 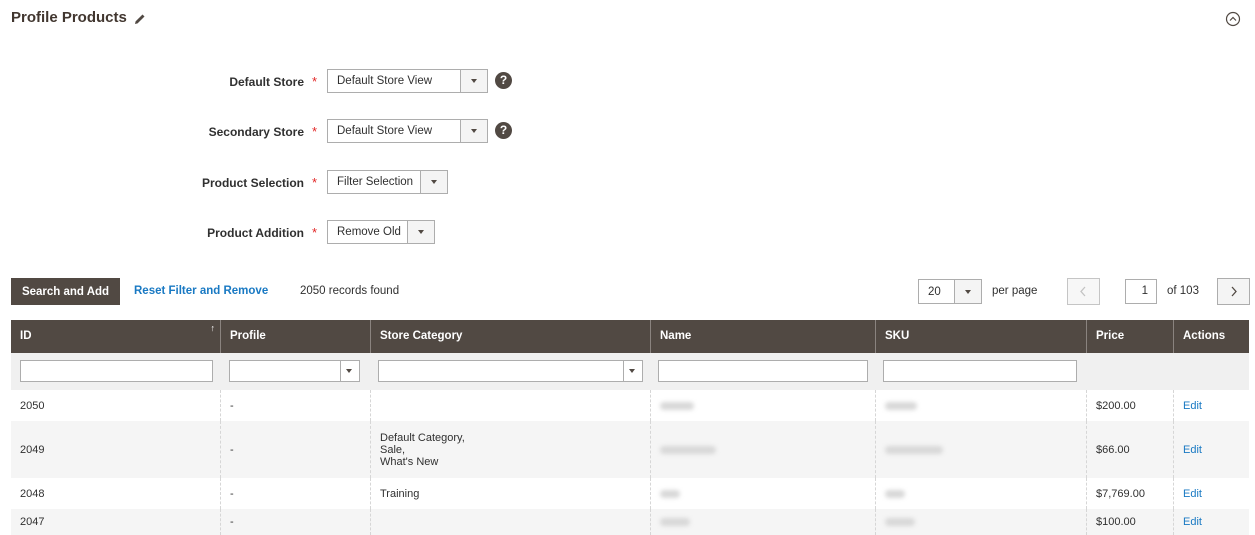 I want to click on cell-price: $200.00, so click(x=1129, y=405).